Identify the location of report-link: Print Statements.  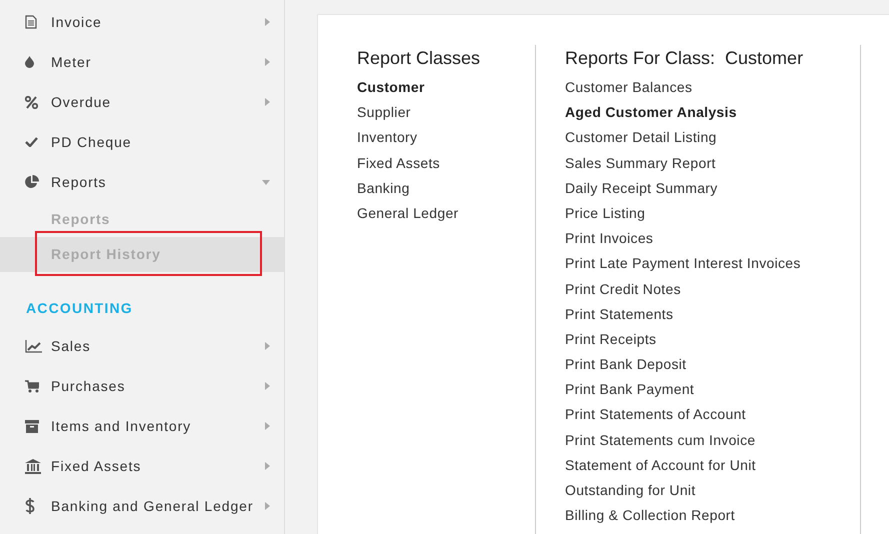
(712, 314).